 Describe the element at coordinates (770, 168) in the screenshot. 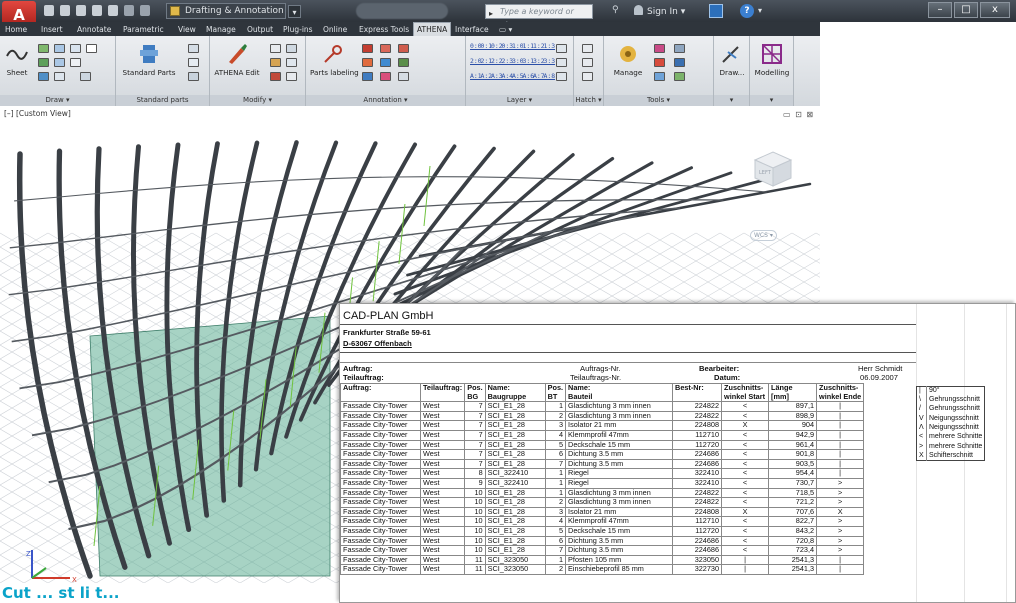

I see `viewcube: LEFT` at that location.